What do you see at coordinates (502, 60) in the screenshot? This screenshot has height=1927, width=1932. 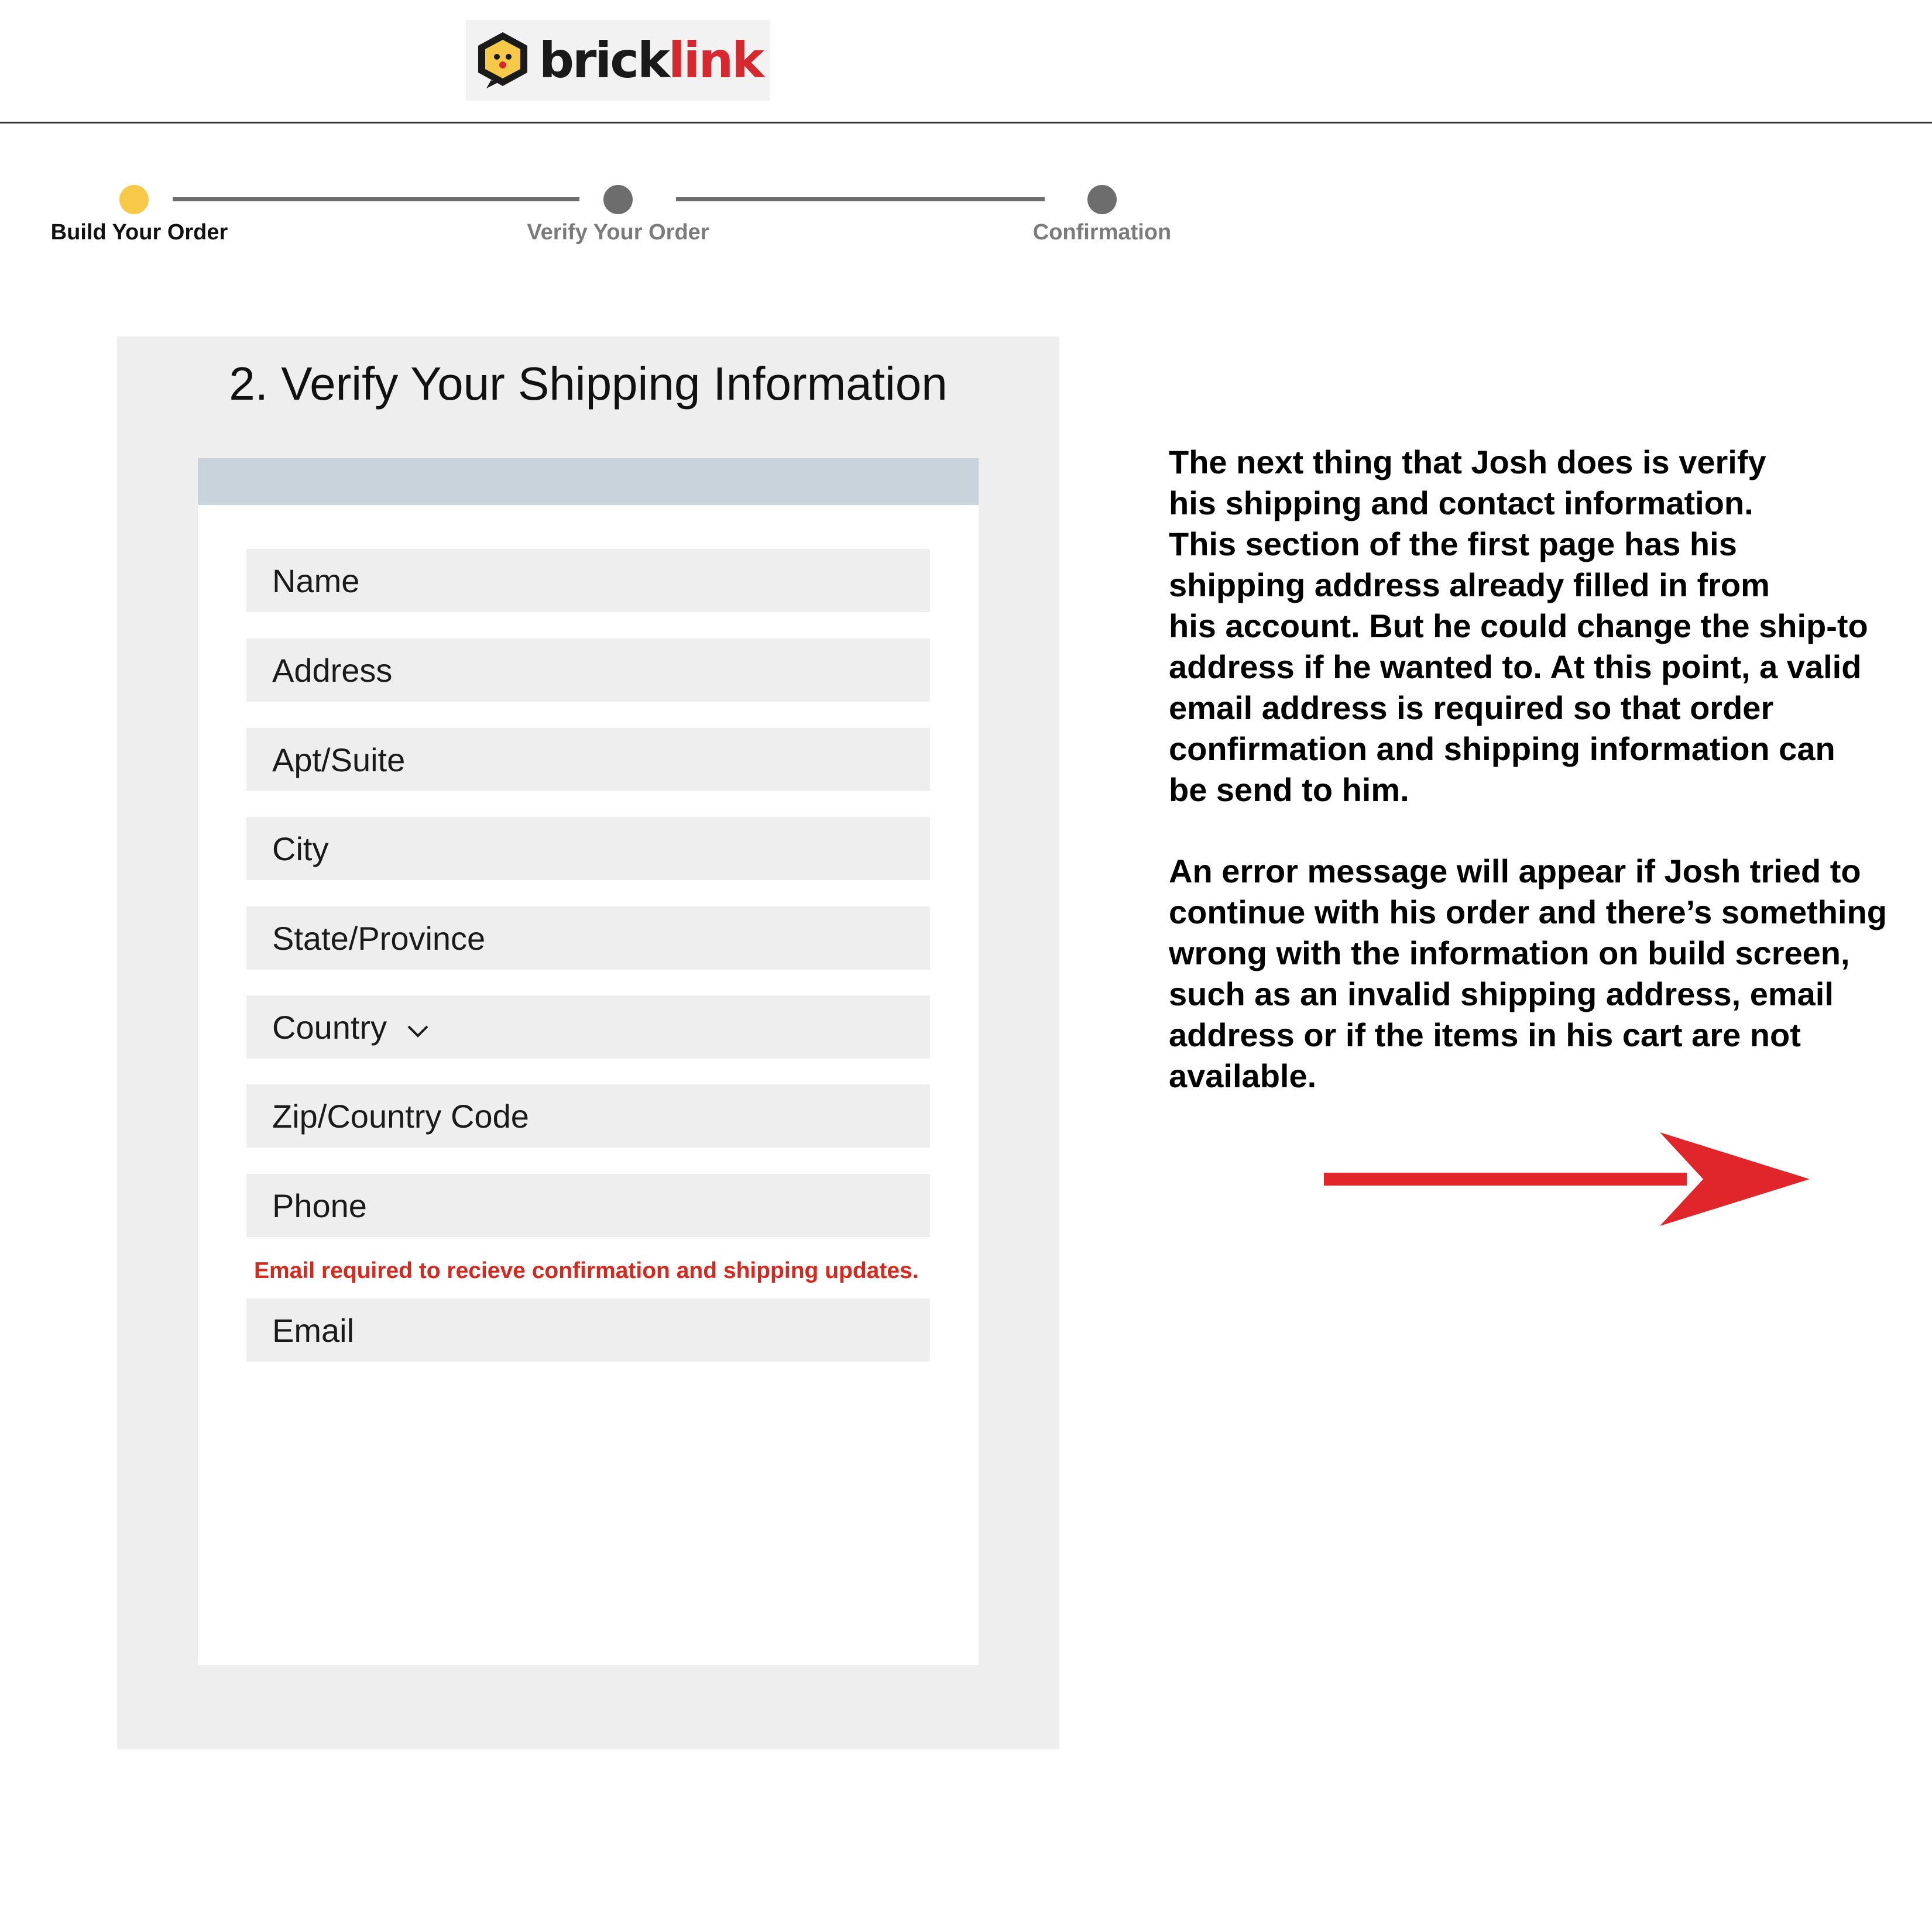 I see `bricklink-logo-icon` at bounding box center [502, 60].